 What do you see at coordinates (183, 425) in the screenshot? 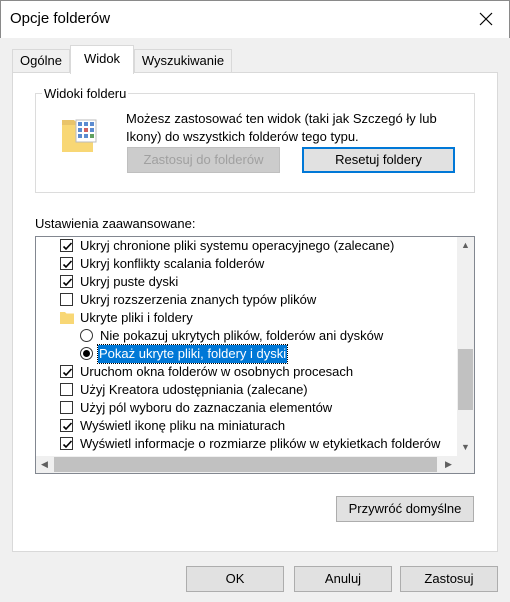
I see `list-item-label: Wyświetl ikonę pliku na miniaturach` at bounding box center [183, 425].